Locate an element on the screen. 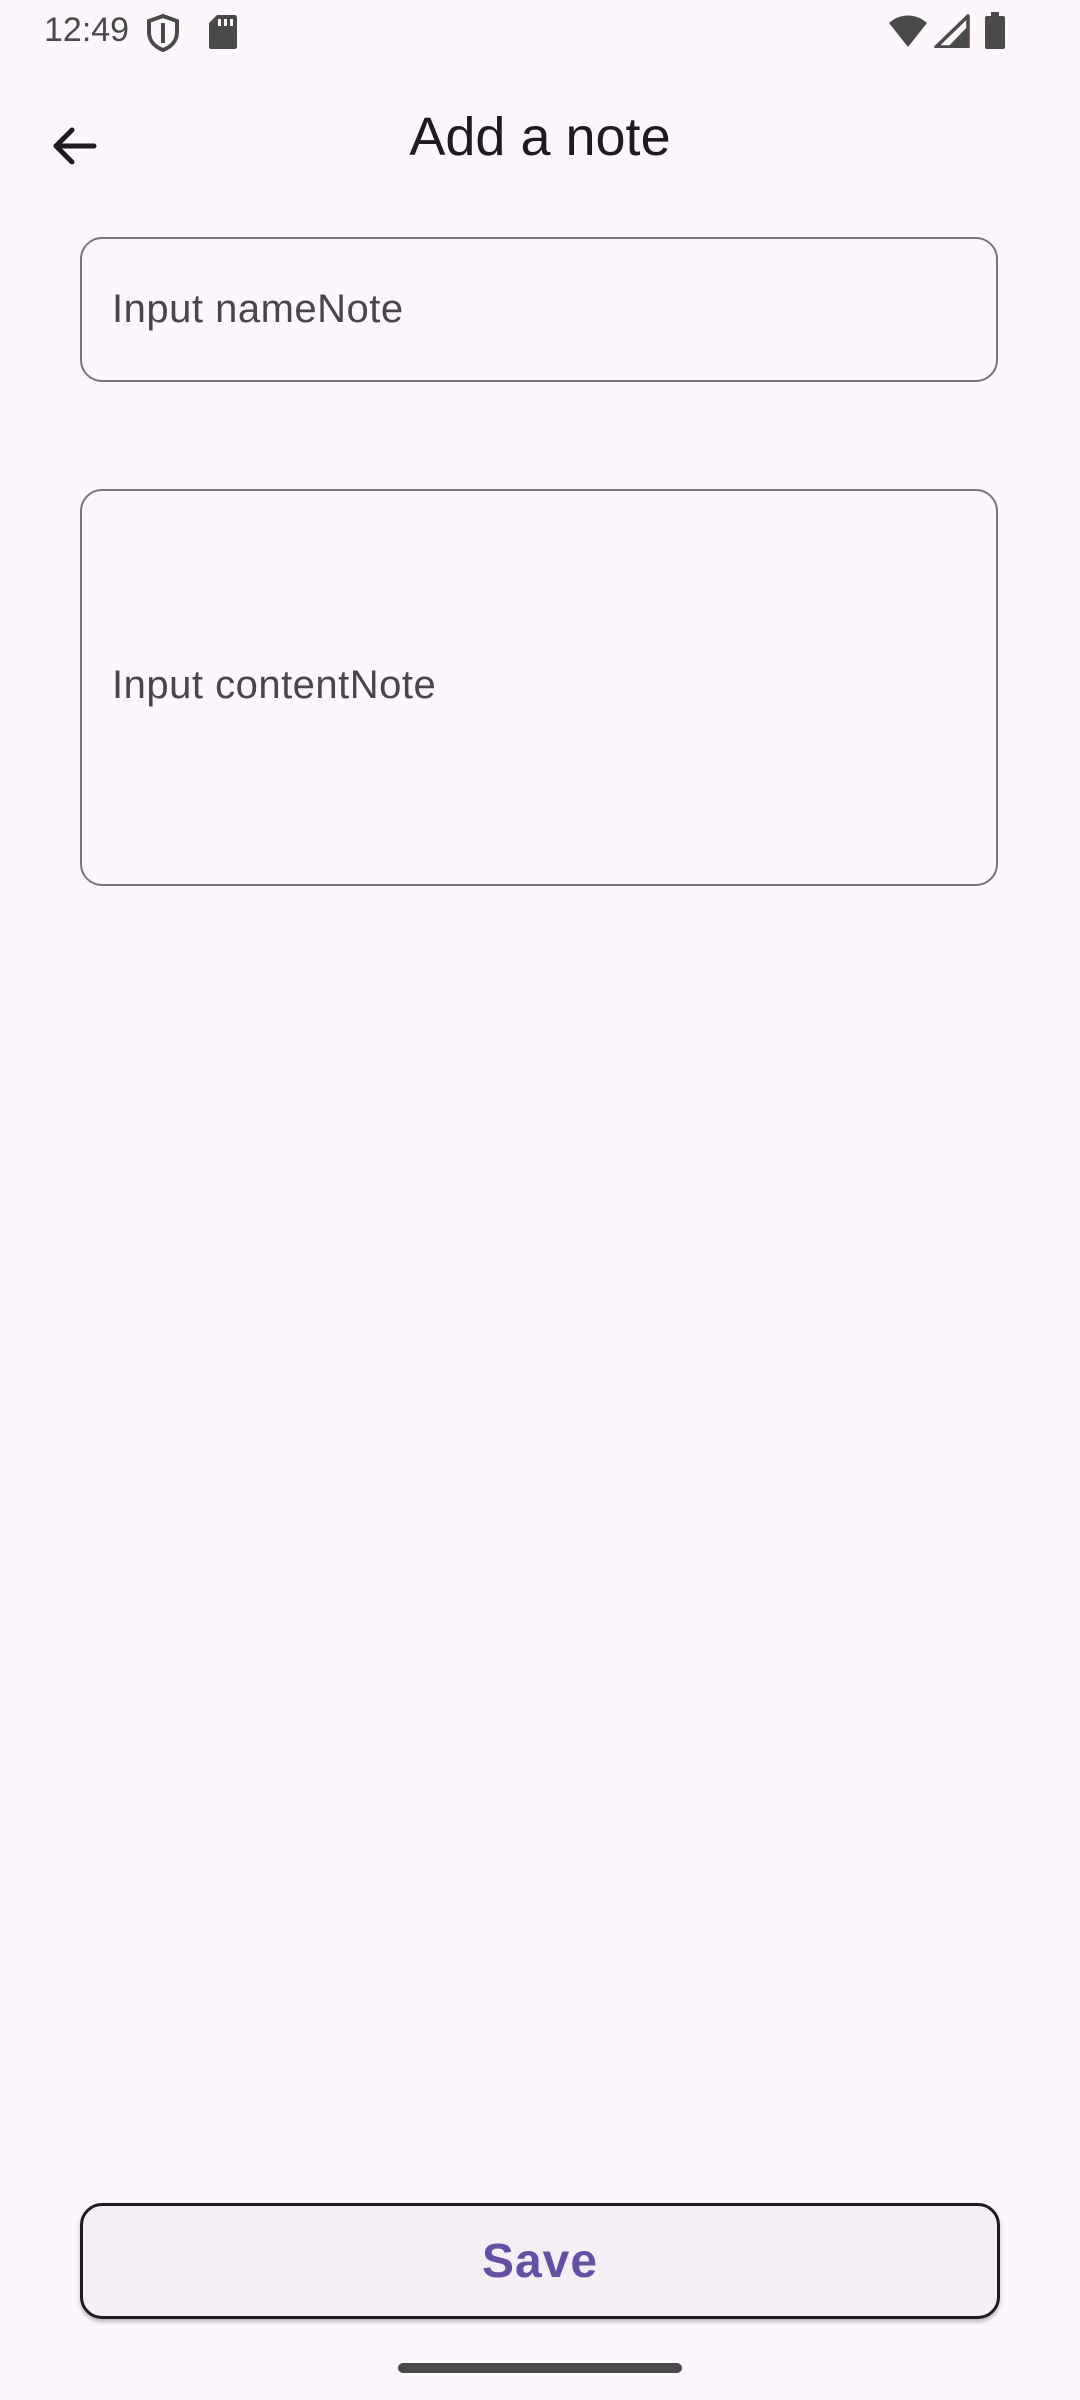 The height and width of the screenshot is (2400, 1080). status-time: 12:49 is located at coordinates (87, 30).